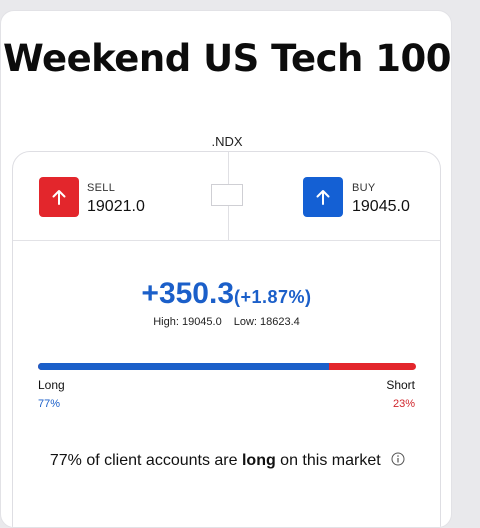  Describe the element at coordinates (101, 188) in the screenshot. I see `sell-label: SELL` at that location.